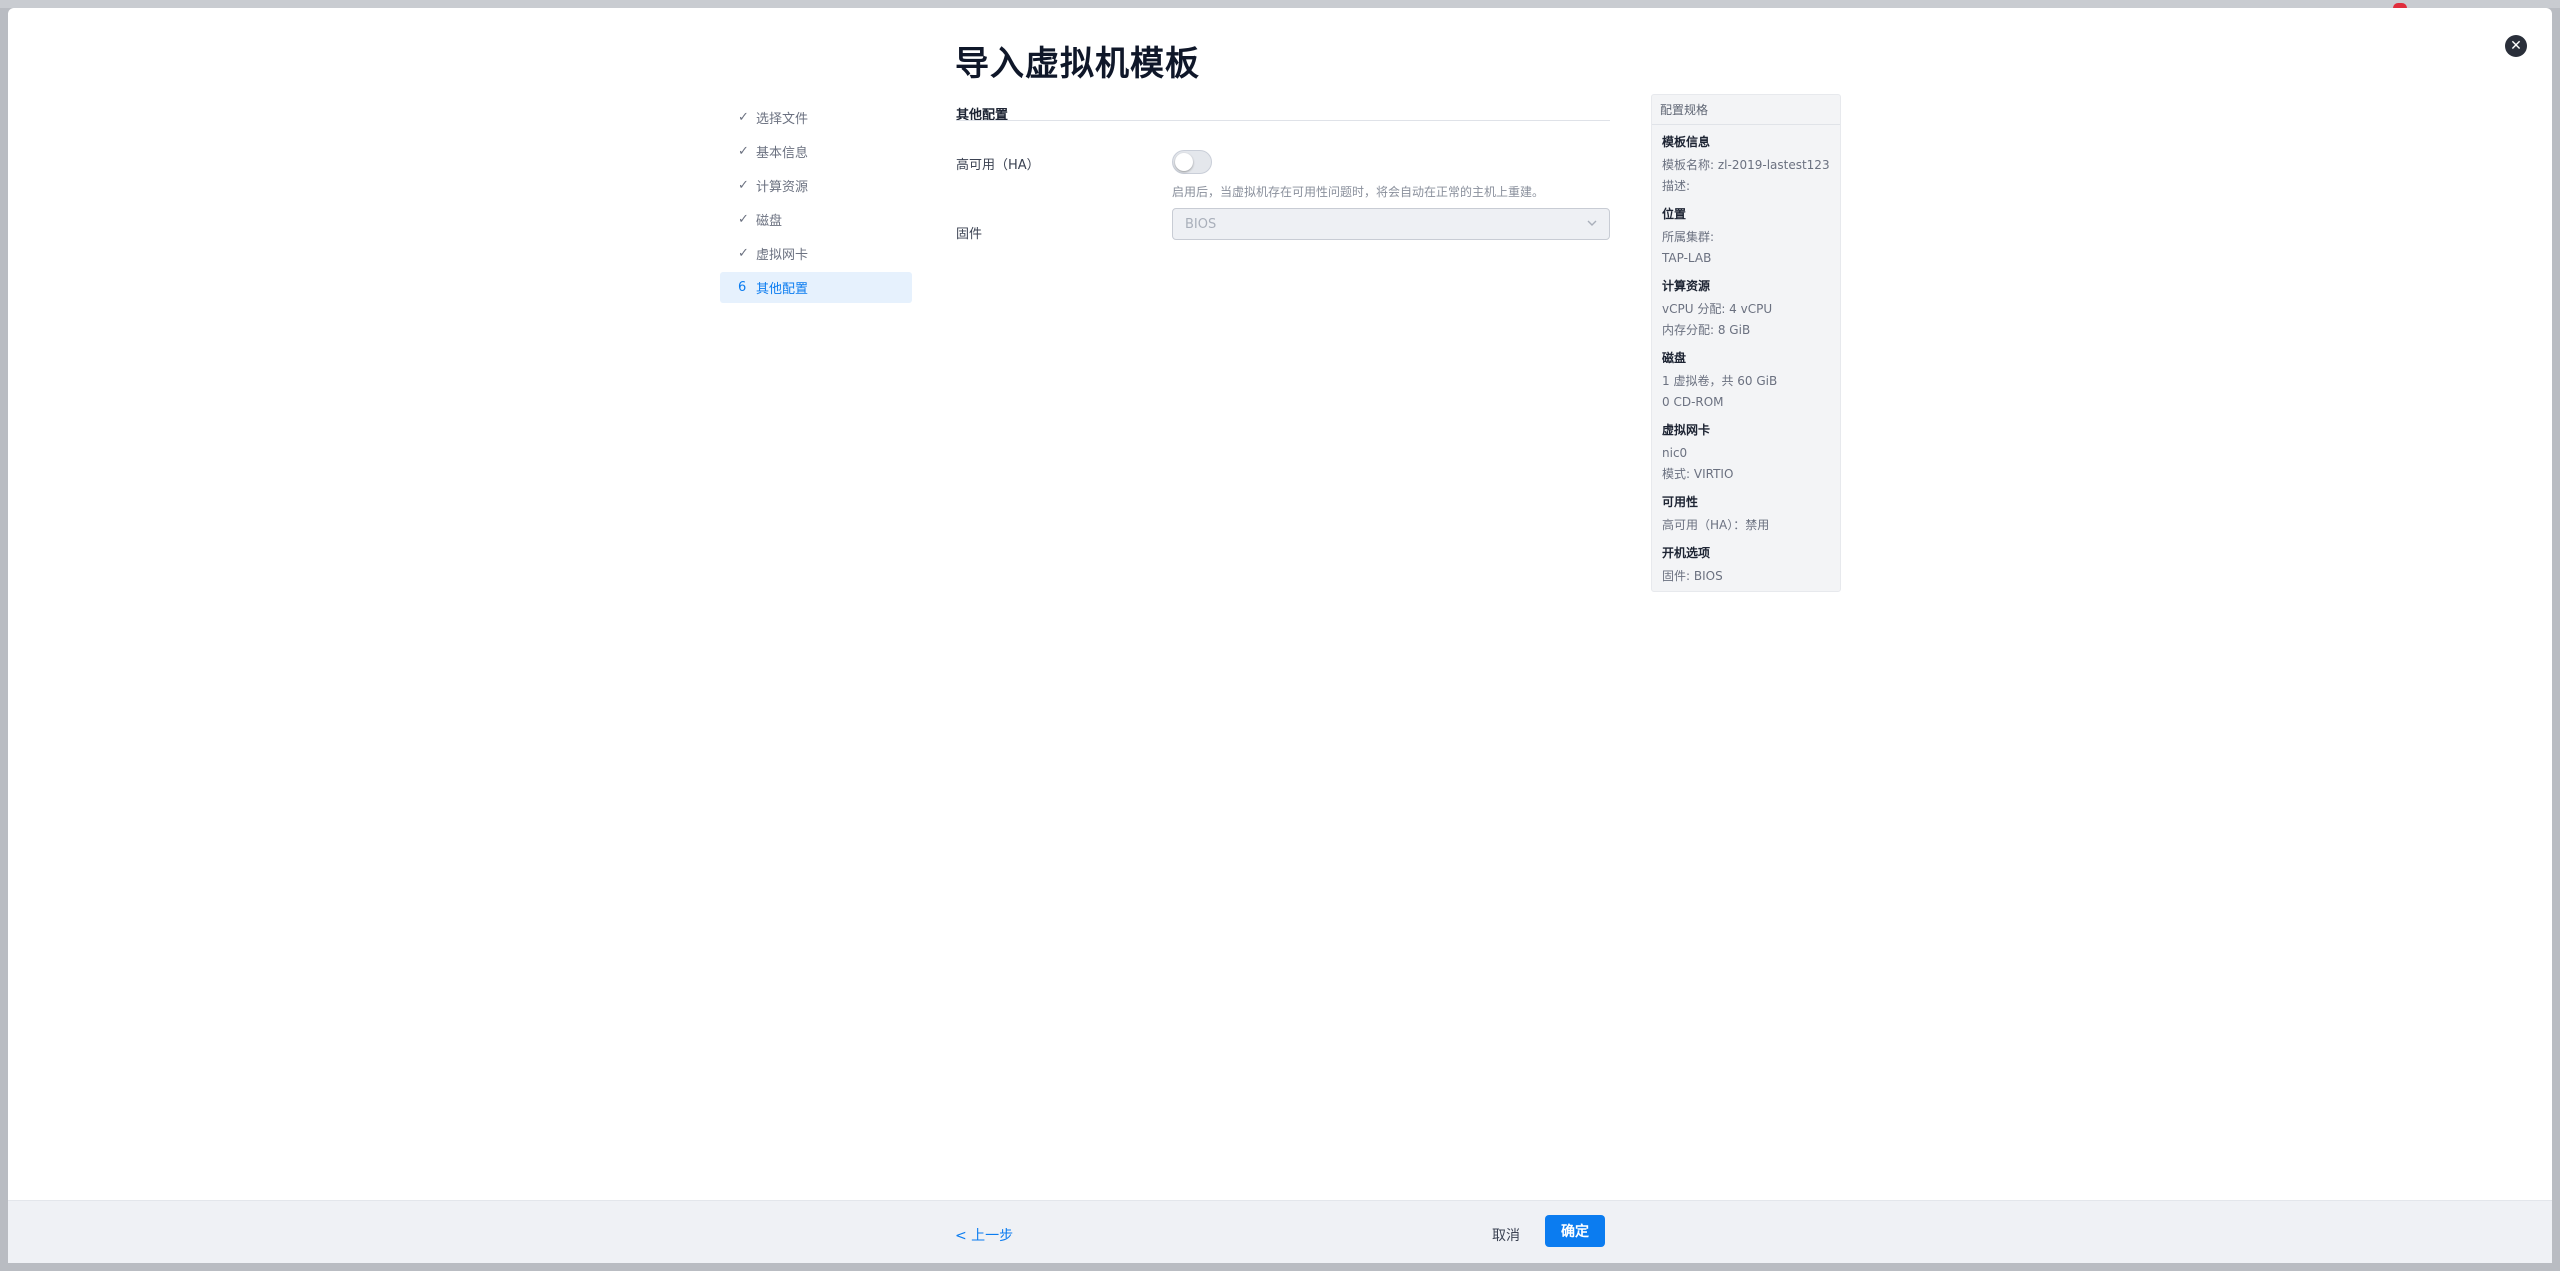 The image size is (2560, 1271). Describe the element at coordinates (1716, 525) in the screenshot. I see `summary-line: 高可用（HA）：禁用` at that location.